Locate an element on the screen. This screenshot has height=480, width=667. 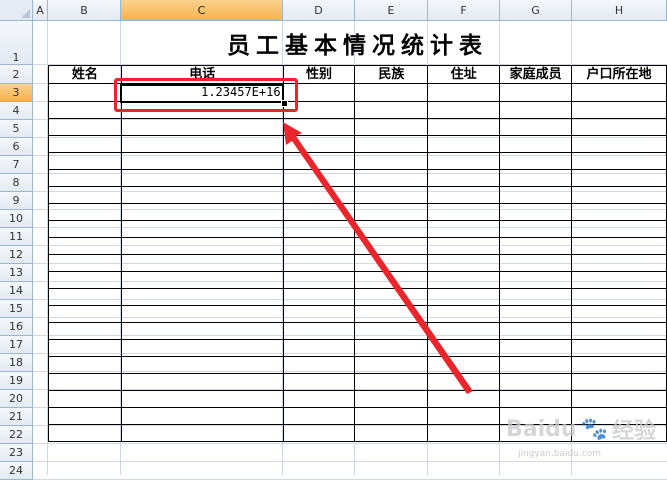
watermark: Baidu 🐾 经验 jingyan.baidu.com is located at coordinates (581, 434).